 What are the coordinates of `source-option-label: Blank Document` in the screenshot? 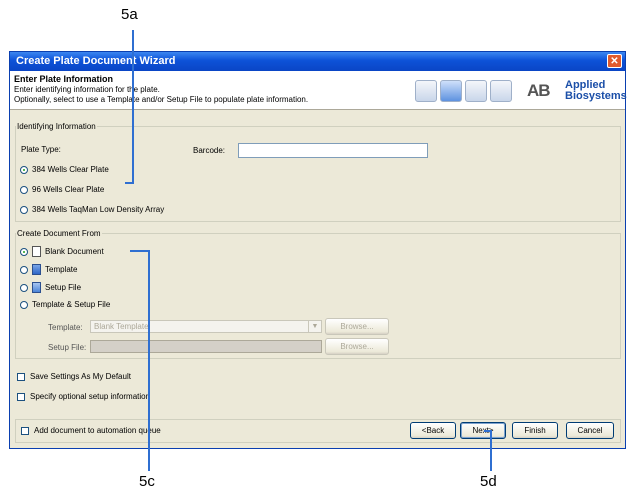 It's located at (74, 251).